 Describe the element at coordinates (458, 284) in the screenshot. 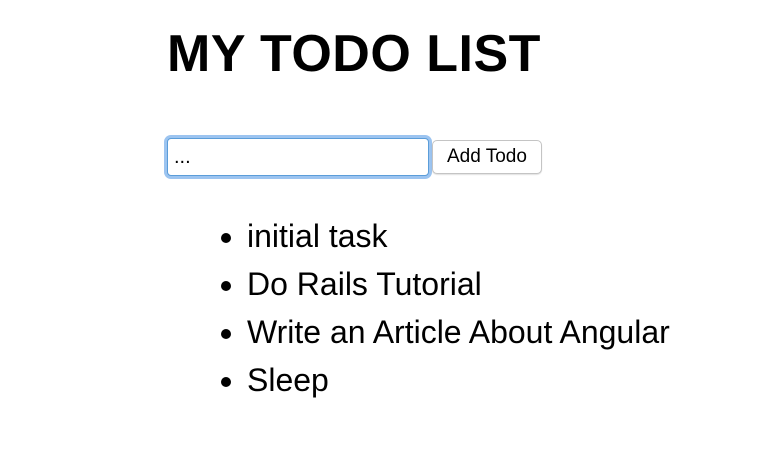

I see `todo-item: Do Rails Tutorial` at that location.